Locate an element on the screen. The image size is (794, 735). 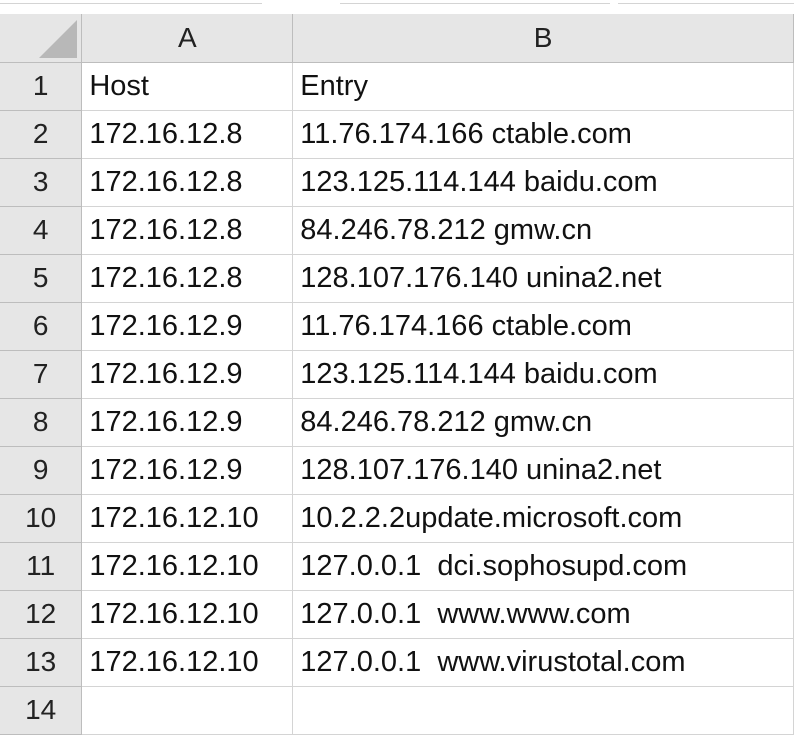
table-row: 8 172.16.12.9 84.246.78.212 gmw.cn is located at coordinates (397, 422).